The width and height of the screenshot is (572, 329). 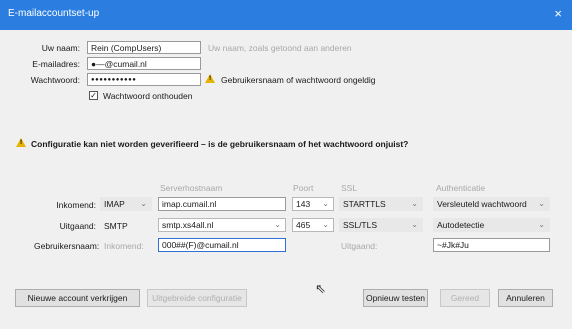 What do you see at coordinates (465, 298) in the screenshot?
I see `done-button: Gereed` at bounding box center [465, 298].